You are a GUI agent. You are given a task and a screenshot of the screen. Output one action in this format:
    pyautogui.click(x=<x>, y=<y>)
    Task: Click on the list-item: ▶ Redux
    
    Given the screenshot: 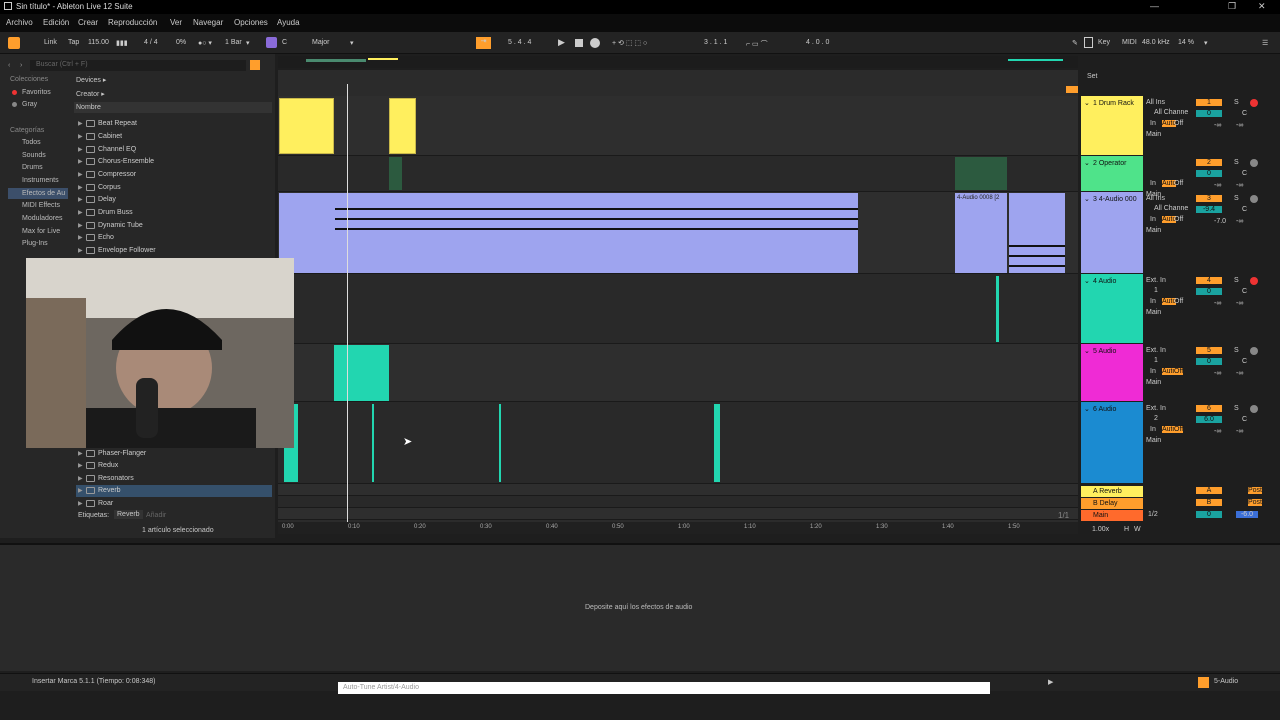 What is the action you would take?
    pyautogui.click(x=174, y=466)
    